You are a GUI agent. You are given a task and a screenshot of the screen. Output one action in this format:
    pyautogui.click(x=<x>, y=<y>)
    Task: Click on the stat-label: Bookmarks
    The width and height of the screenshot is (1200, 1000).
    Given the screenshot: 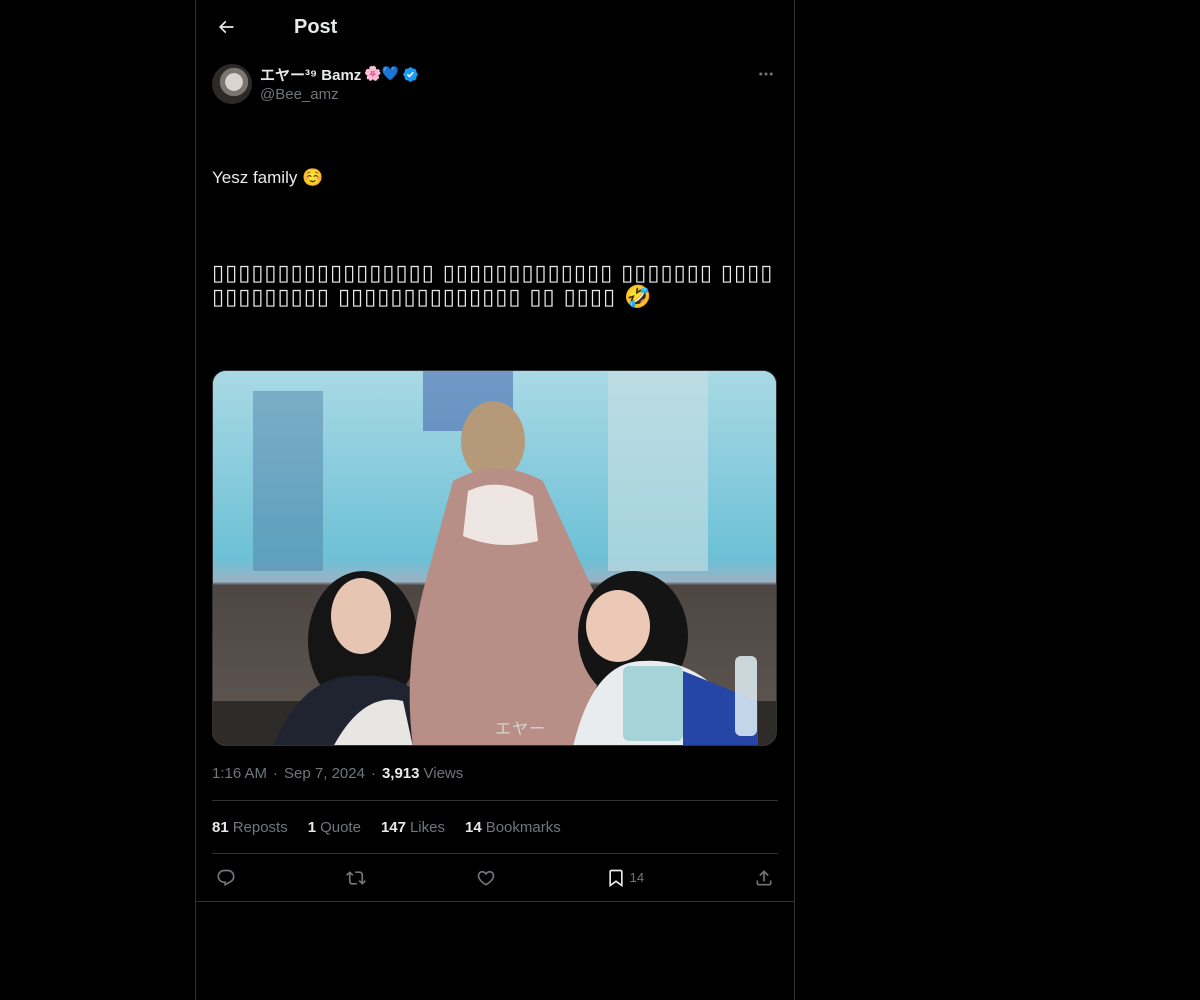 What is the action you would take?
    pyautogui.click(x=523, y=827)
    